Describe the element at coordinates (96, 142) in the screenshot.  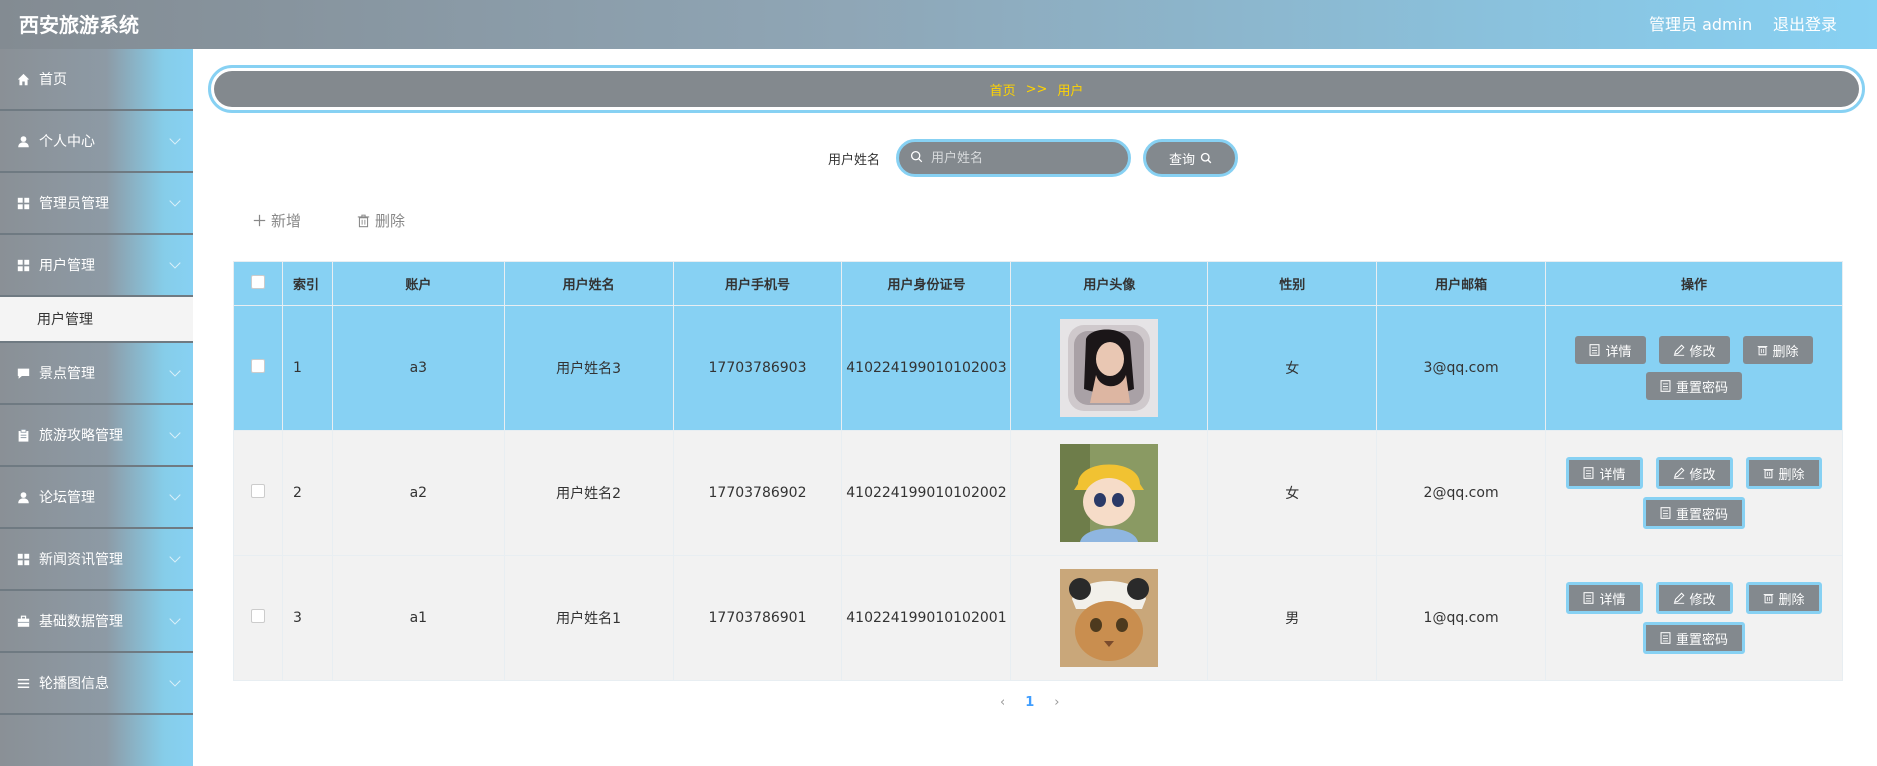
I see `sidebar-item-personal-center: 个人中心` at that location.